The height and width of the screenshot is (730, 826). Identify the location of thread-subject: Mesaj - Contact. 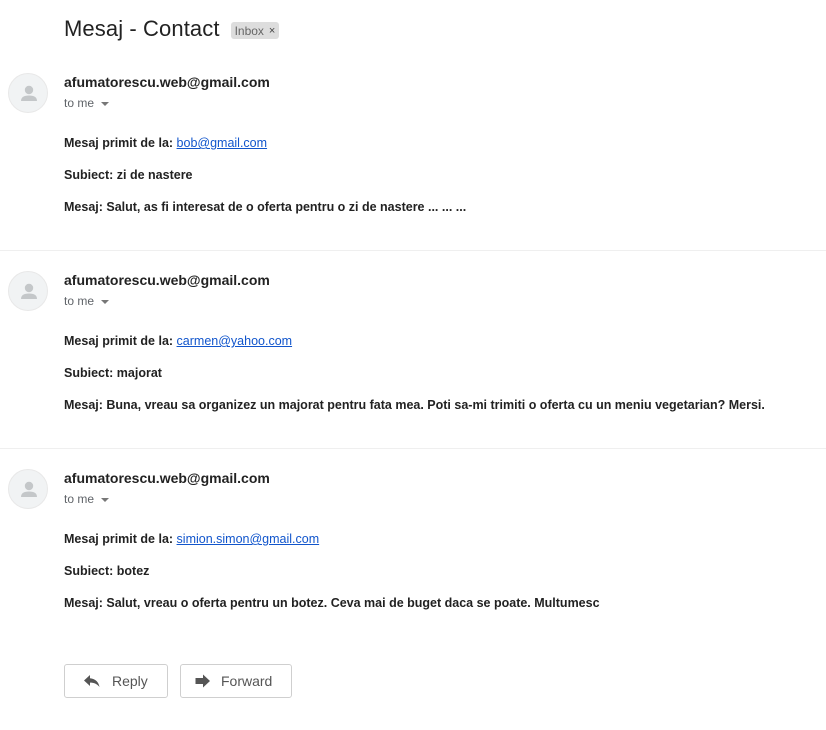
(142, 28).